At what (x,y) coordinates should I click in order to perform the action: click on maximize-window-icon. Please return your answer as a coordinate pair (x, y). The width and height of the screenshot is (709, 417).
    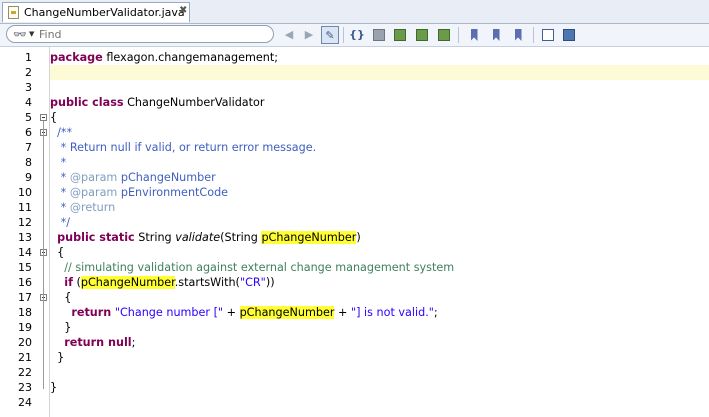
    Looking at the image, I should click on (569, 35).